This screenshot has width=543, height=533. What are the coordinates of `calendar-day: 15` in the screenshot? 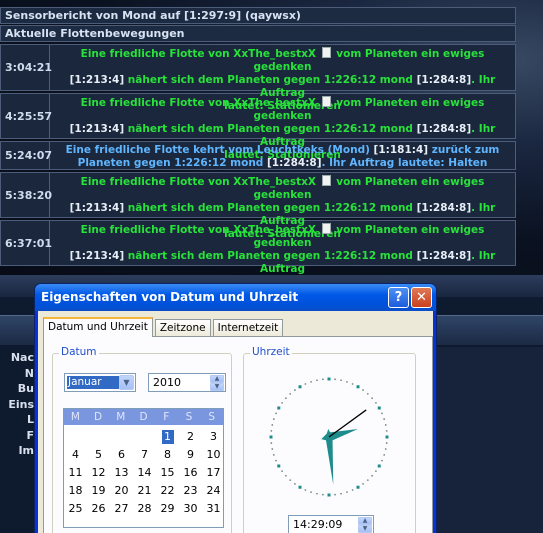 It's located at (167, 473).